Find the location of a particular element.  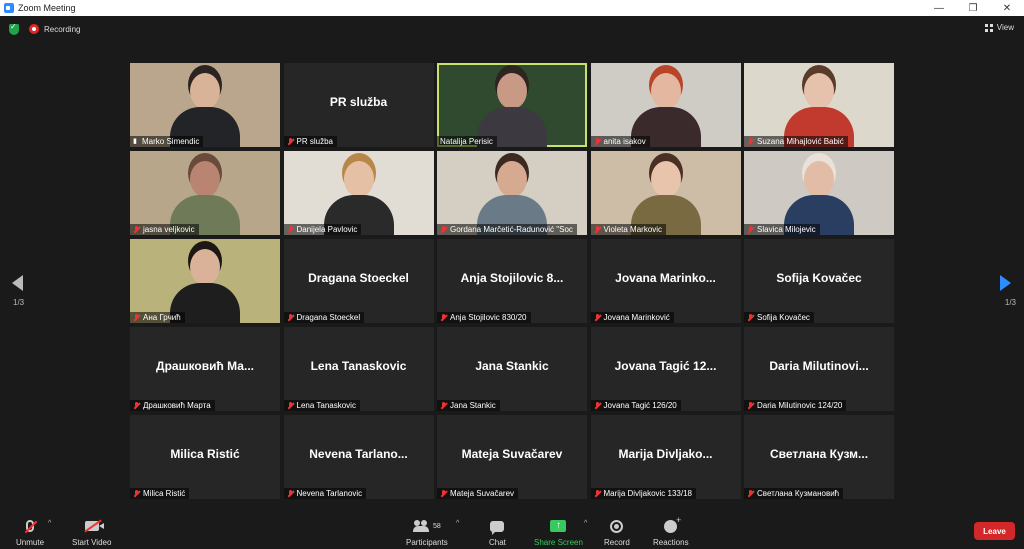

participant-name-label: Milica Ristić is located at coordinates (164, 493).